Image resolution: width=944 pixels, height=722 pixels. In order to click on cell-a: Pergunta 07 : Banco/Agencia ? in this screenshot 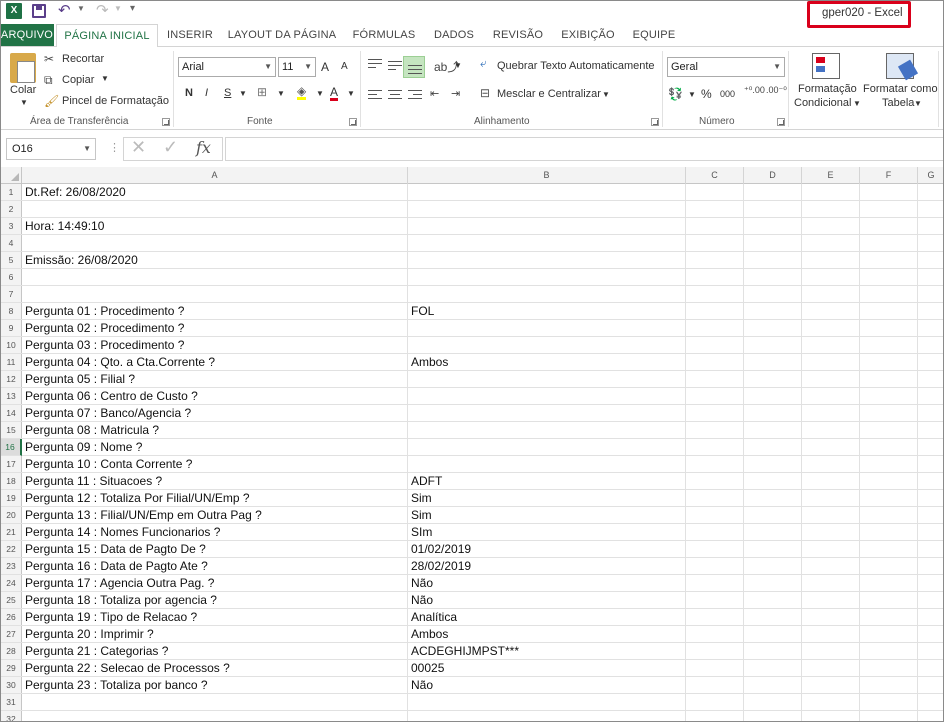, I will do `click(215, 413)`.